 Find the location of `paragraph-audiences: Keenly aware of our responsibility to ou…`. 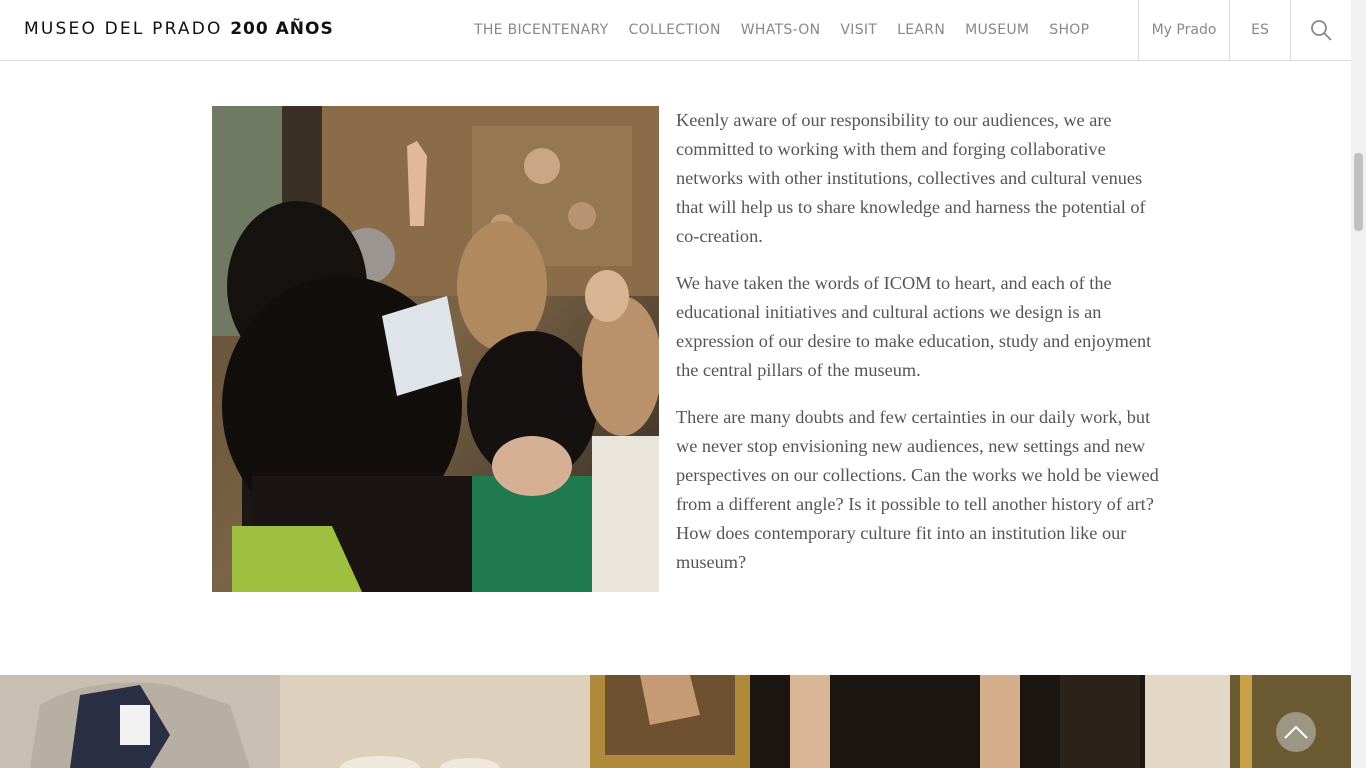

paragraph-audiences: Keenly aware of our responsibility to ou… is located at coordinates (911, 178).